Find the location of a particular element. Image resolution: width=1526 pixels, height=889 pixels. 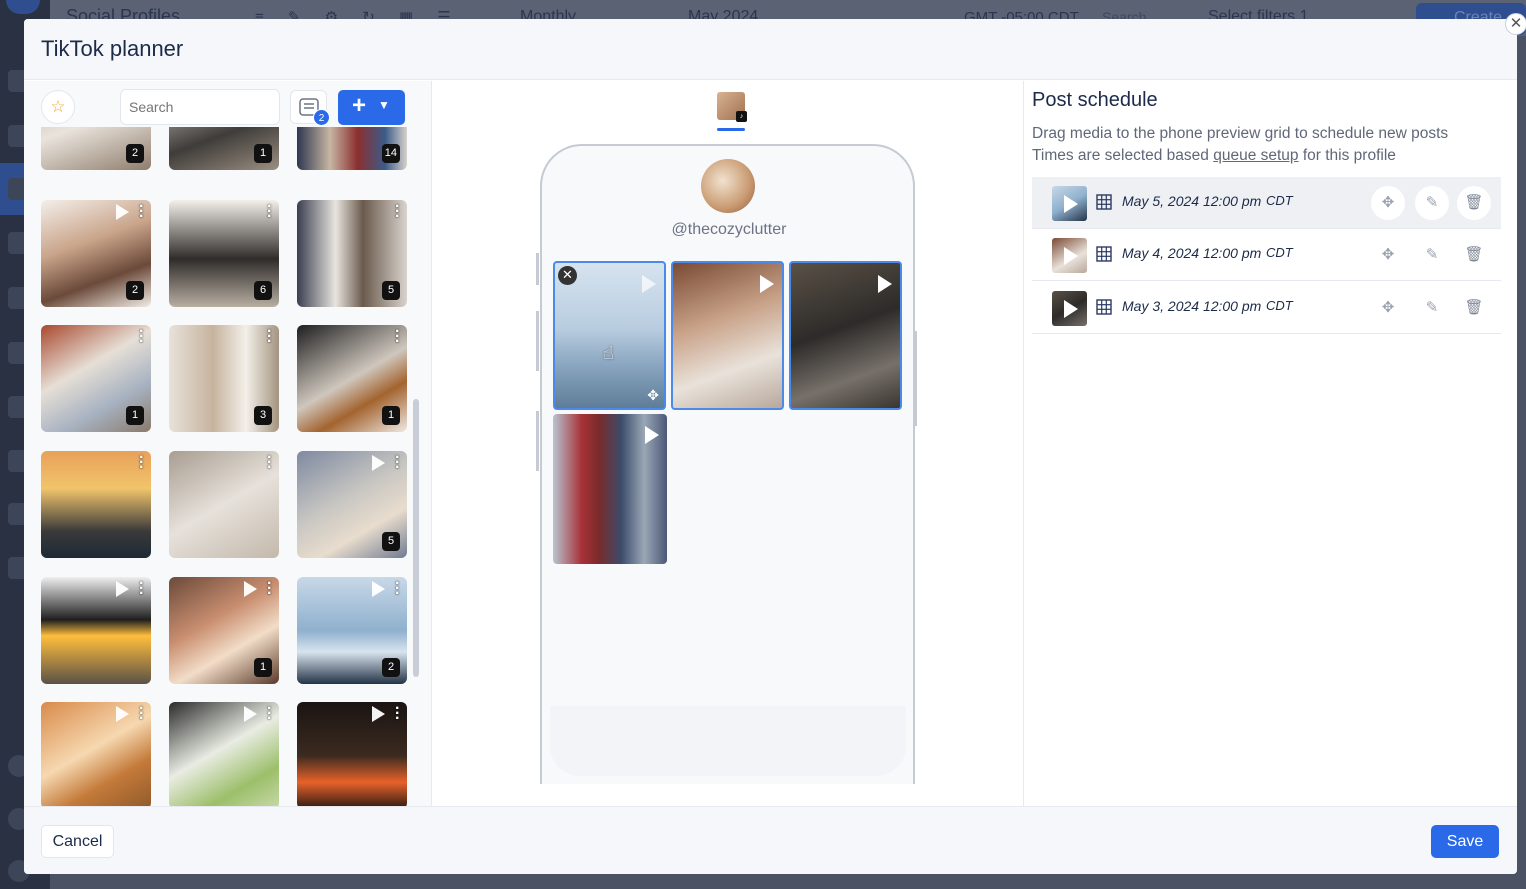

preview-grid-post: ✕ ☝ ✥ is located at coordinates (609, 335).